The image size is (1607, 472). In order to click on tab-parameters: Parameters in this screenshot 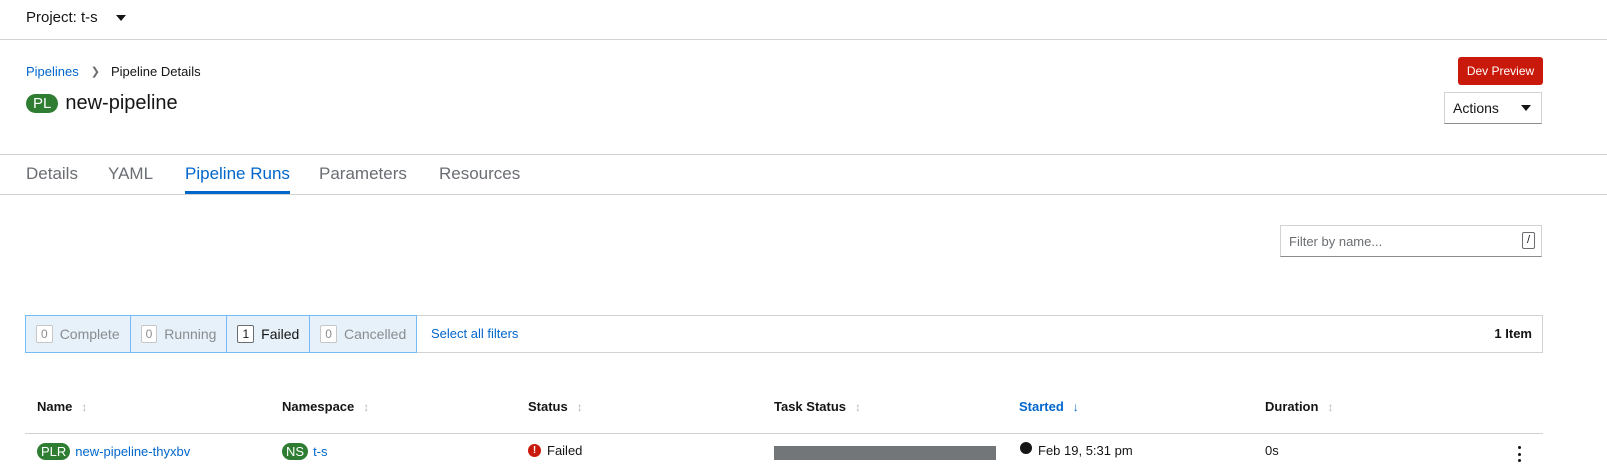, I will do `click(363, 174)`.